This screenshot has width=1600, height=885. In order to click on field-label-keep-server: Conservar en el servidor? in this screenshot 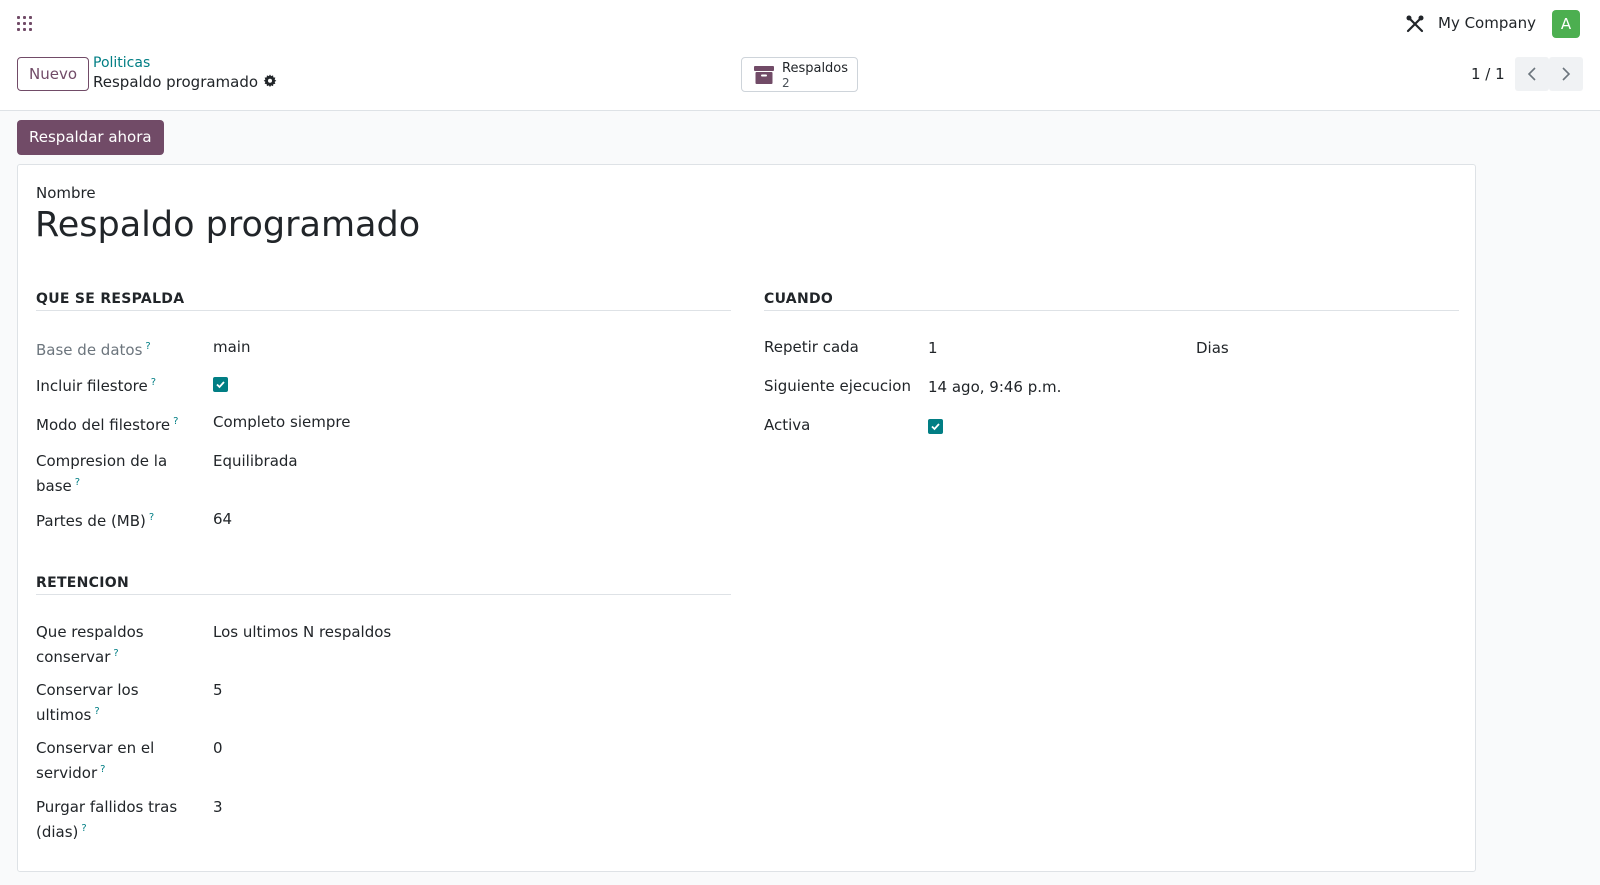, I will do `click(95, 760)`.